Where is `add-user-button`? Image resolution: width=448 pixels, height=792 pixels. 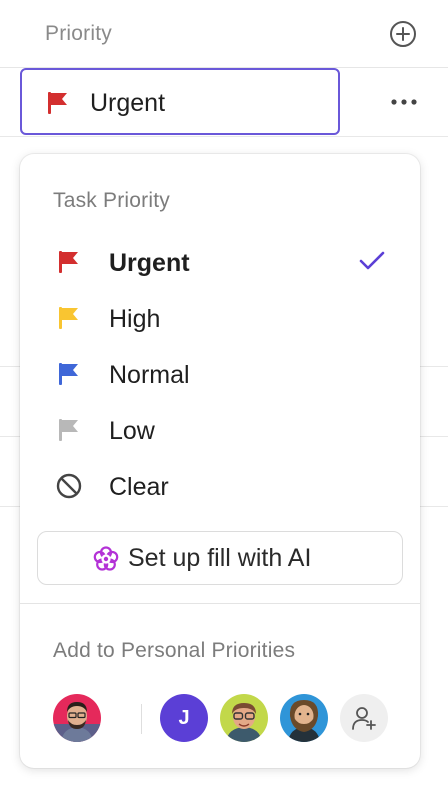
add-user-button is located at coordinates (364, 718).